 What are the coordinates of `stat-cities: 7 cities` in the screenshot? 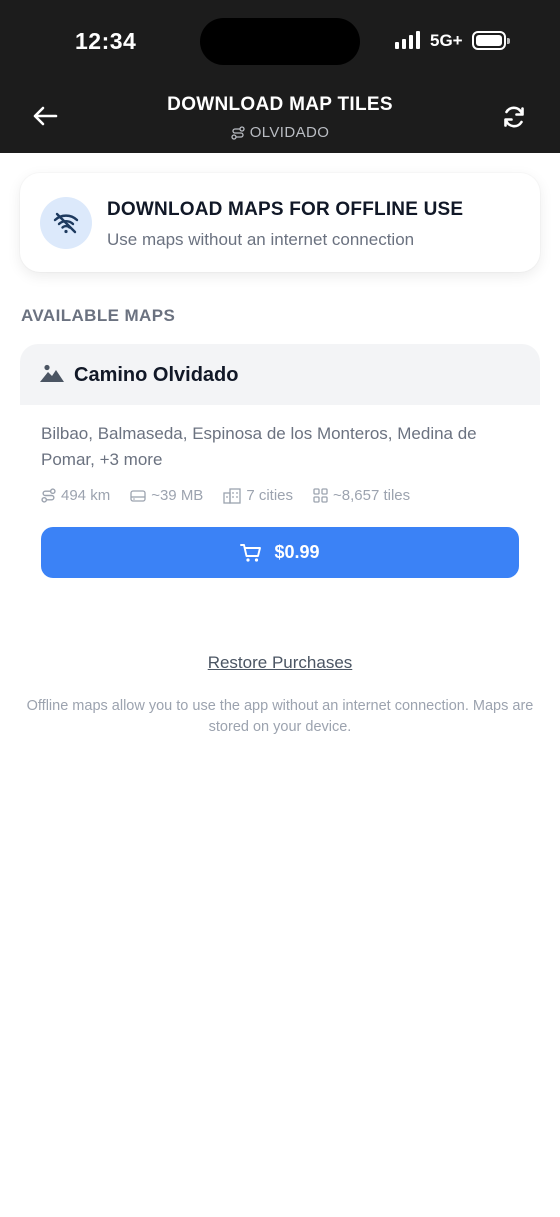 It's located at (258, 495).